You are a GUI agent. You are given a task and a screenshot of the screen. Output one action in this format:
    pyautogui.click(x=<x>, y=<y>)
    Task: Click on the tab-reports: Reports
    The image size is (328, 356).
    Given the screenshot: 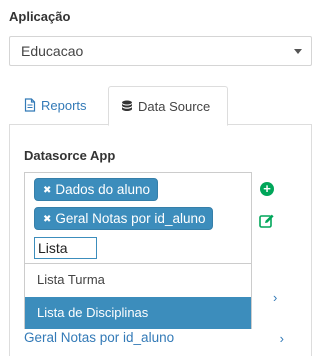 What is the action you would take?
    pyautogui.click(x=55, y=105)
    